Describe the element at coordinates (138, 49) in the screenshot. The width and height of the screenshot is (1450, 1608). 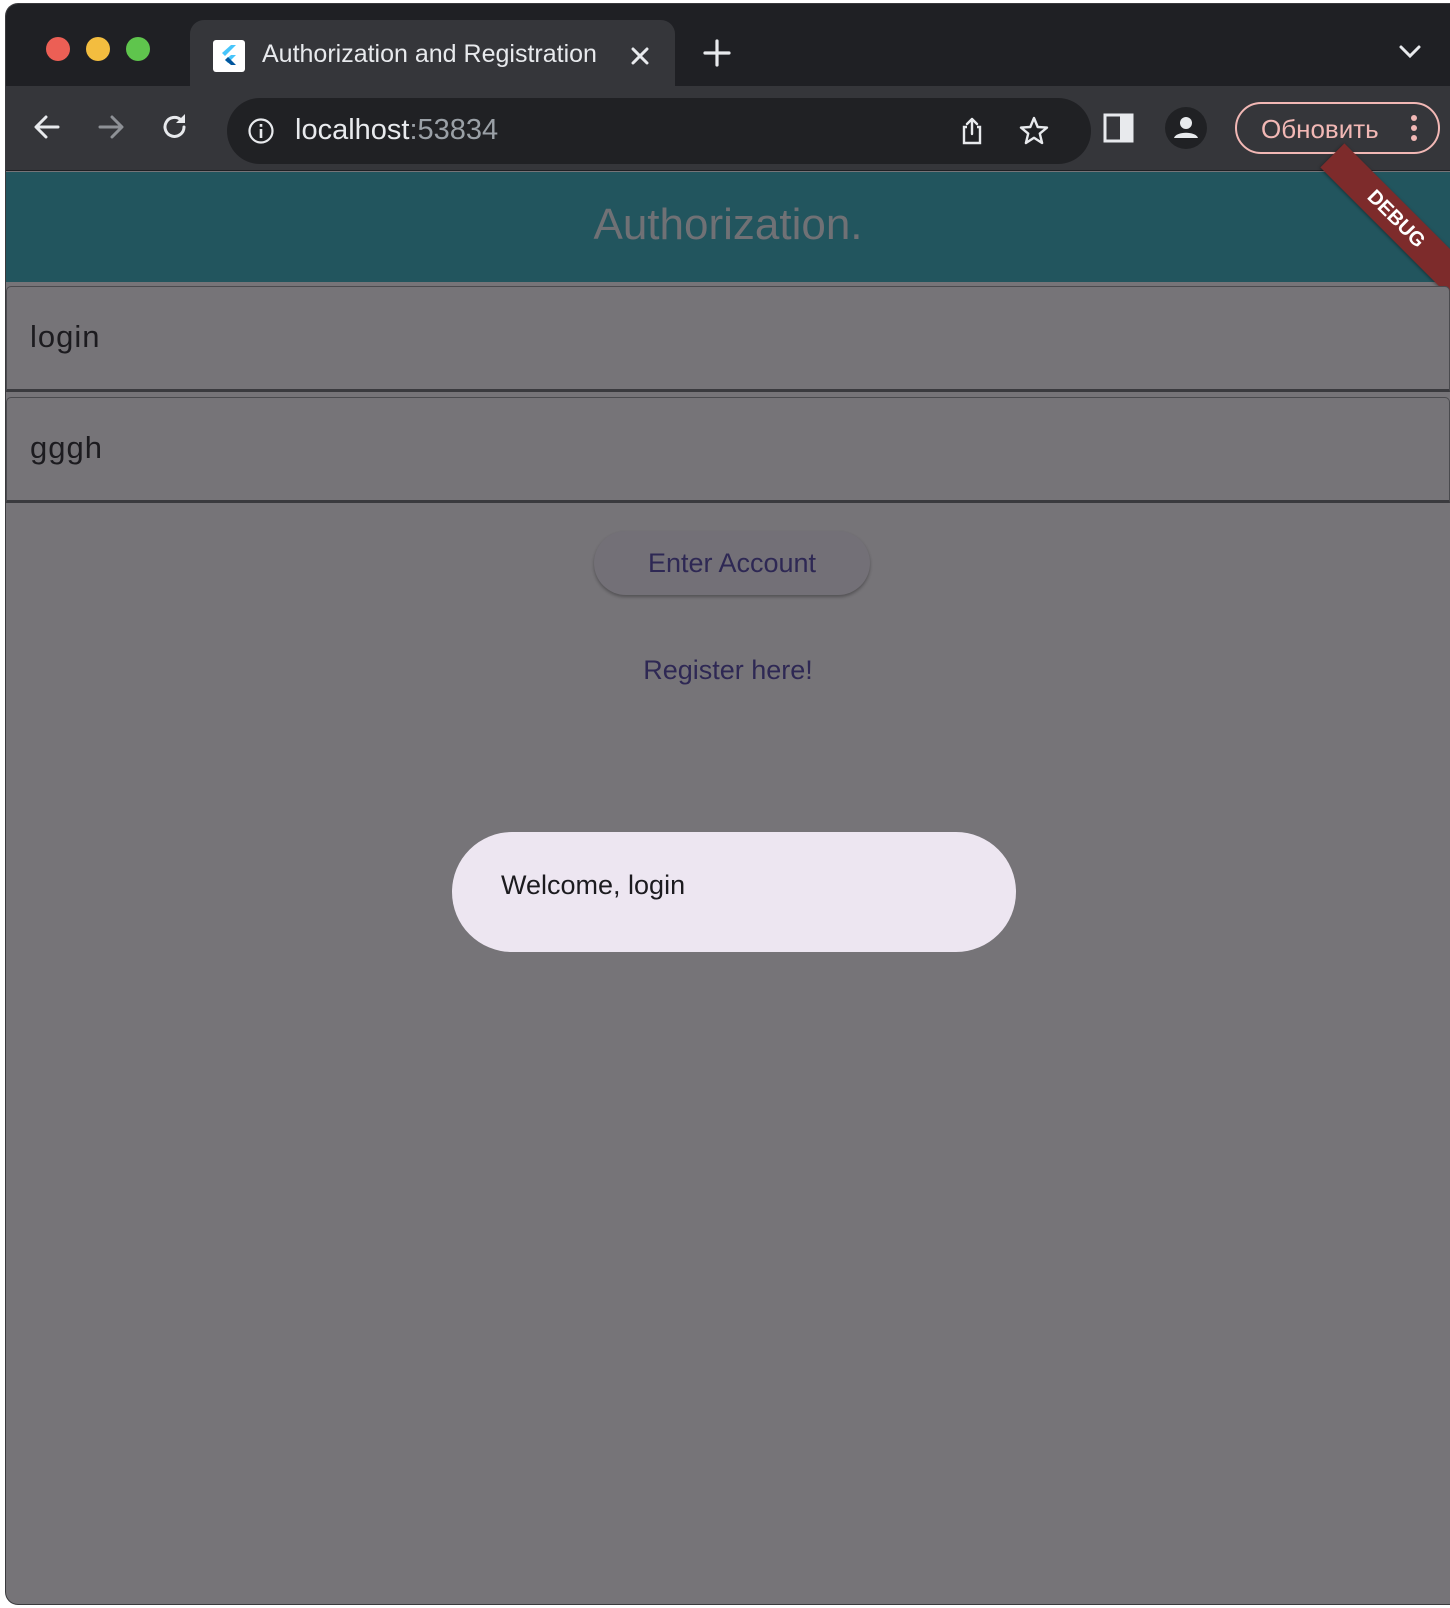
I see `maximize-window-button` at that location.